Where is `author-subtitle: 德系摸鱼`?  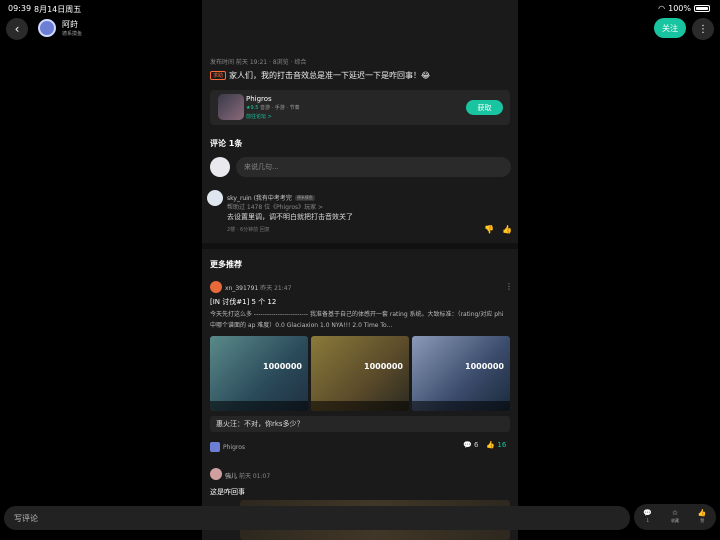 author-subtitle: 德系摸鱼 is located at coordinates (72, 34).